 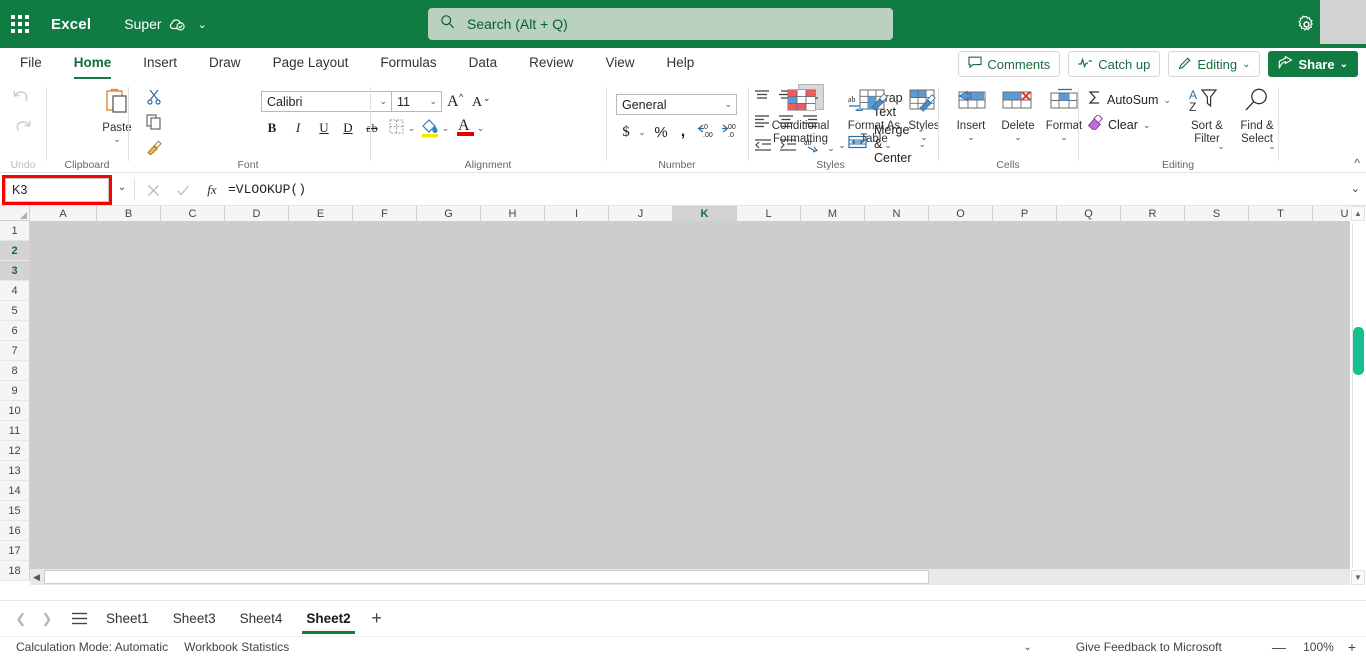 What do you see at coordinates (1317, 647) in the screenshot?
I see `zoom-level-value: 100%` at bounding box center [1317, 647].